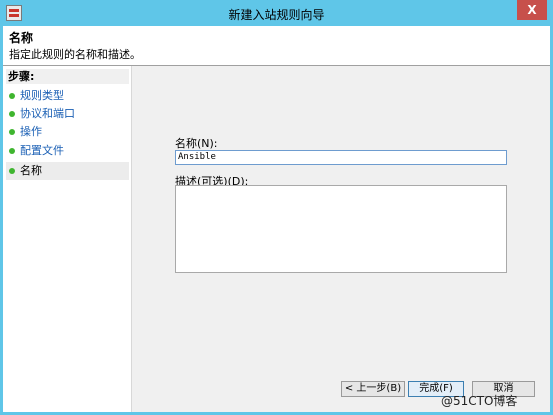 This screenshot has height=415, width=553. What do you see at coordinates (67, 132) in the screenshot?
I see `step-action: 操作` at bounding box center [67, 132].